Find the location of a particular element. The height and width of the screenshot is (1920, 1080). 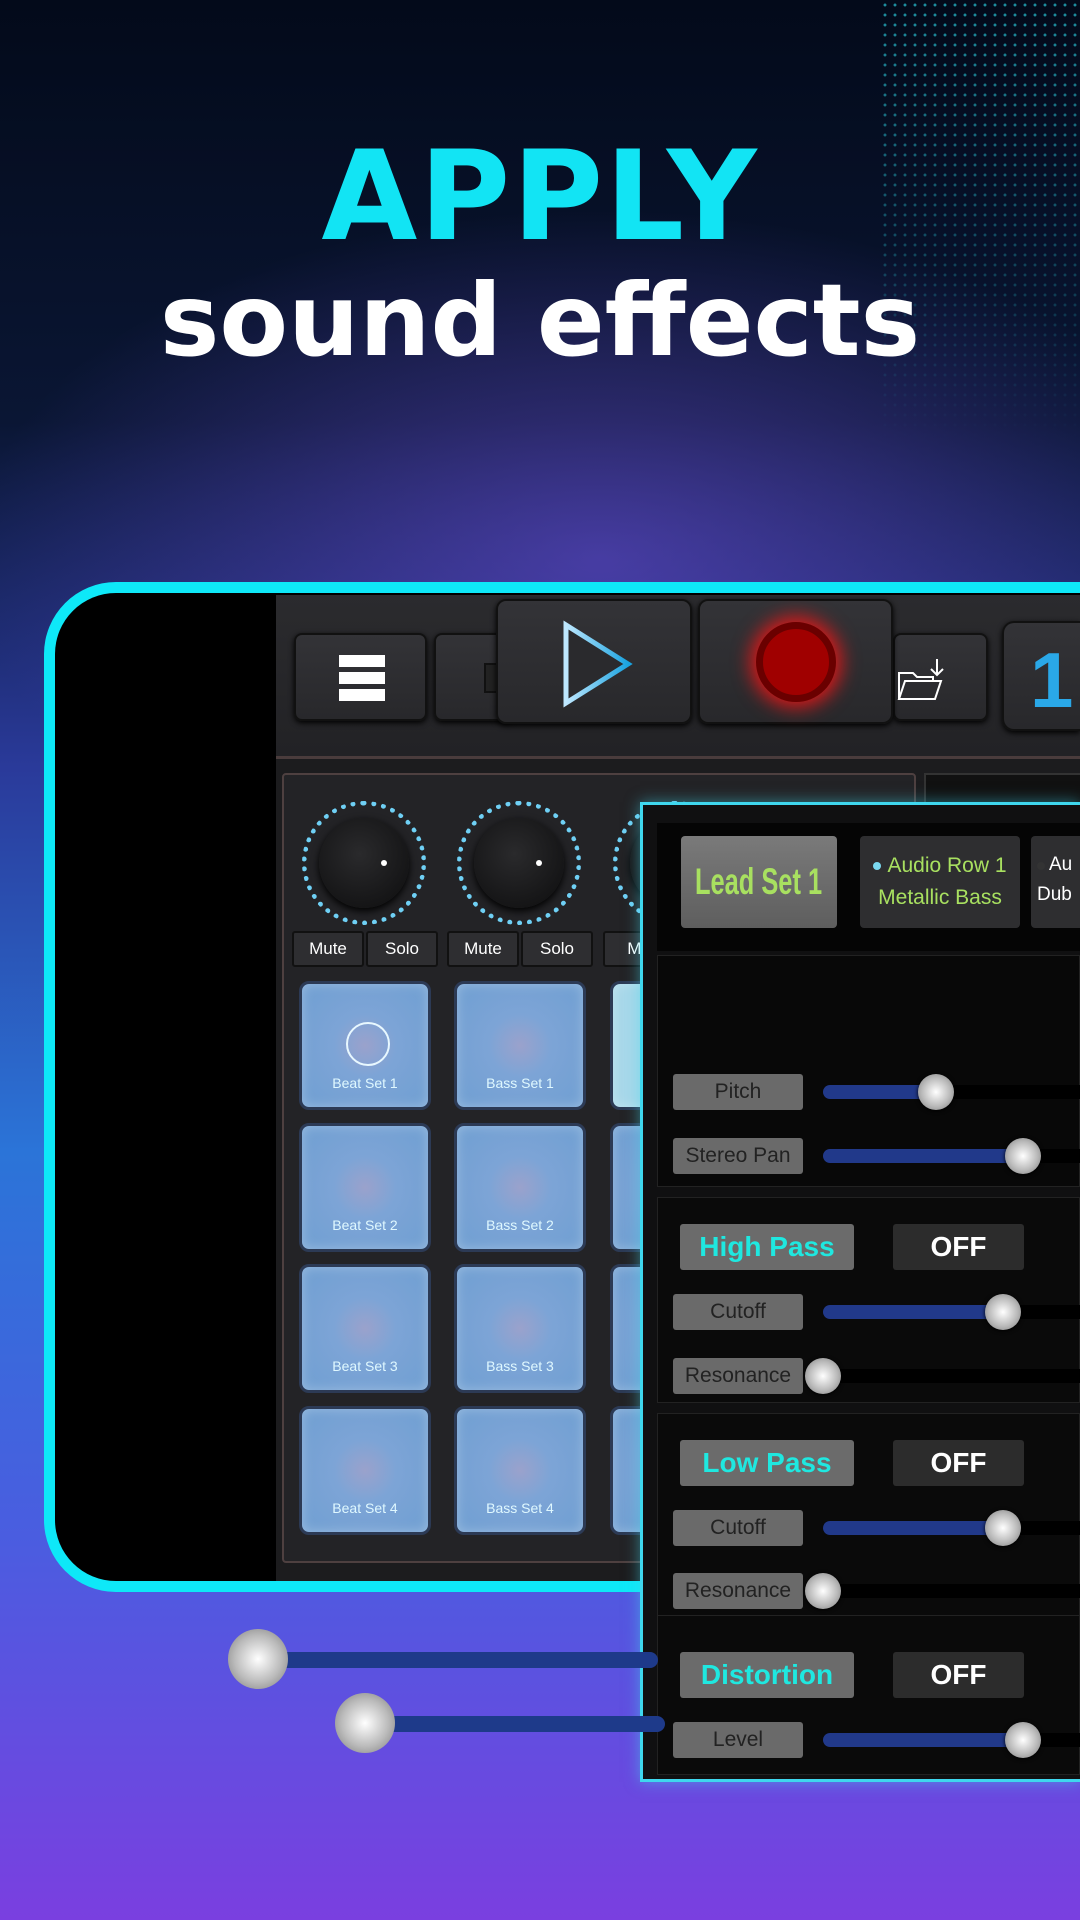

play-button is located at coordinates (594, 661).